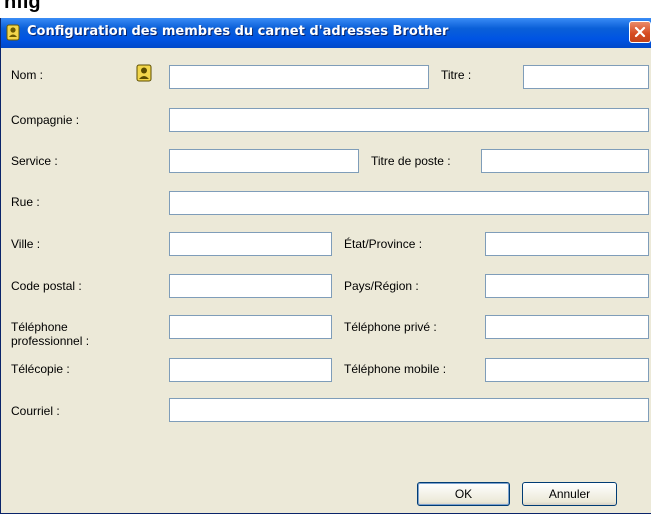  I want to click on etat-label: État/Province :, so click(383, 244).